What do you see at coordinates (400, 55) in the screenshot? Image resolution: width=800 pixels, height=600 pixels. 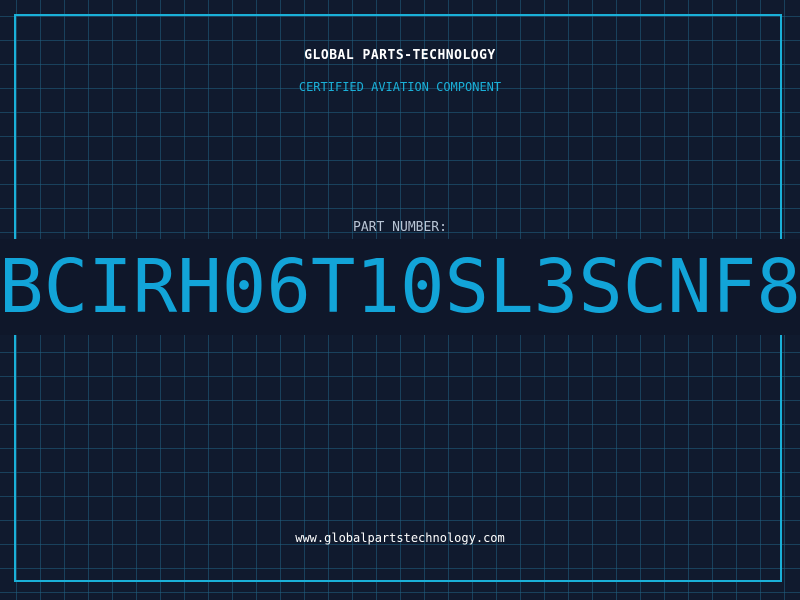 I see `brand-title: GLOBAL PARTS-TECHNOLOGY` at bounding box center [400, 55].